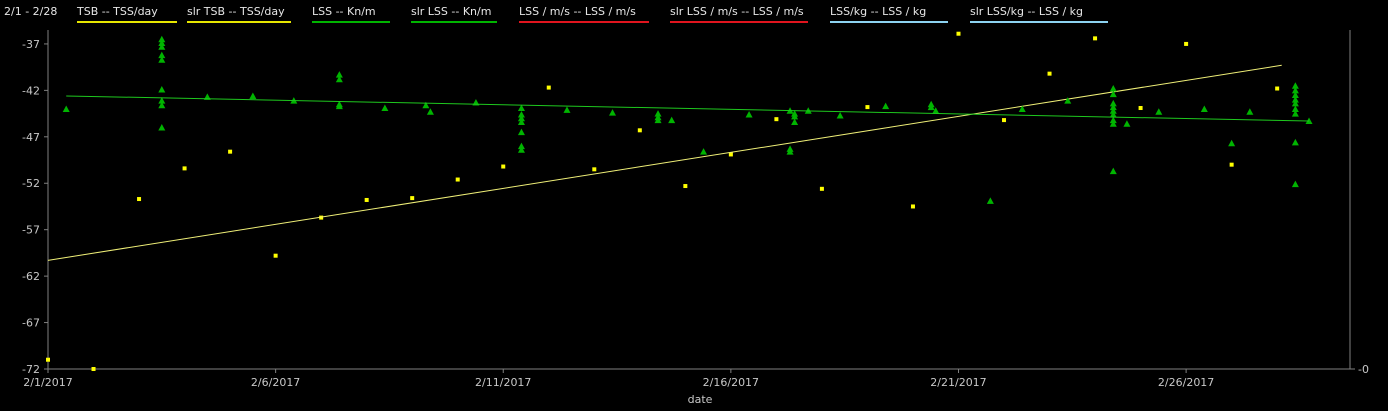 This screenshot has width=1388, height=411. I want to click on y-tick-label: -67, so click(31, 323).